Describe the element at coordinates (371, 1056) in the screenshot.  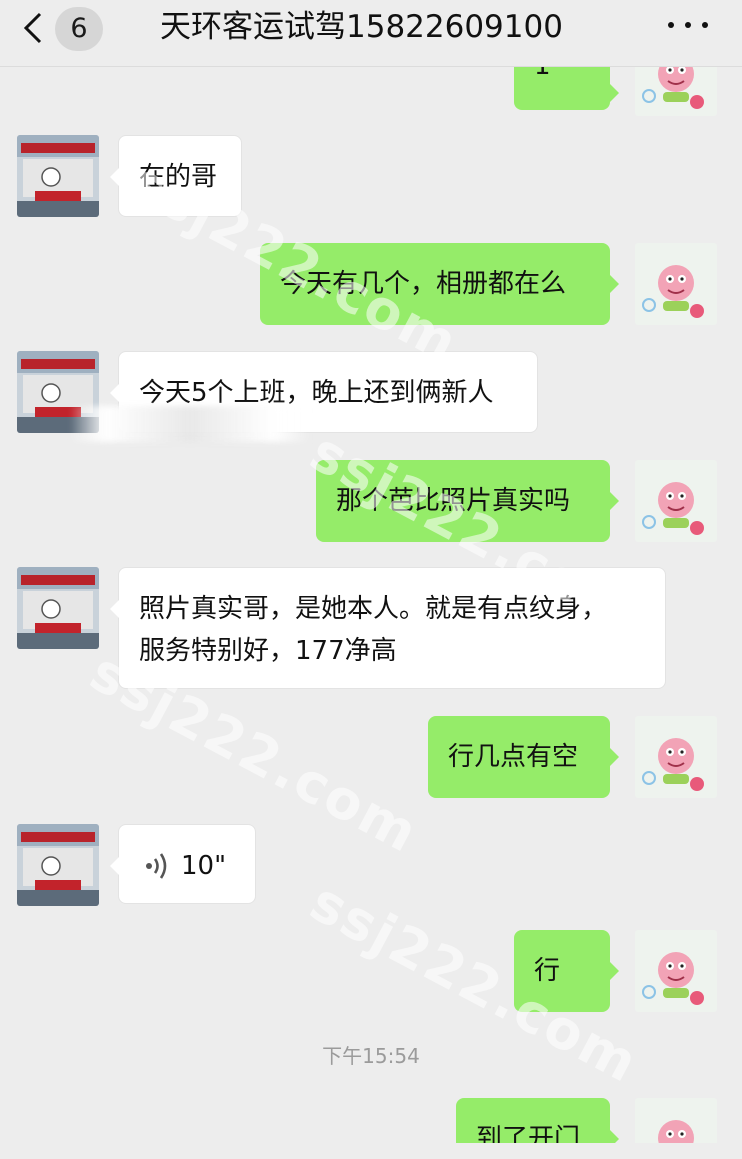
I see `time-divider: 下午15:54` at that location.